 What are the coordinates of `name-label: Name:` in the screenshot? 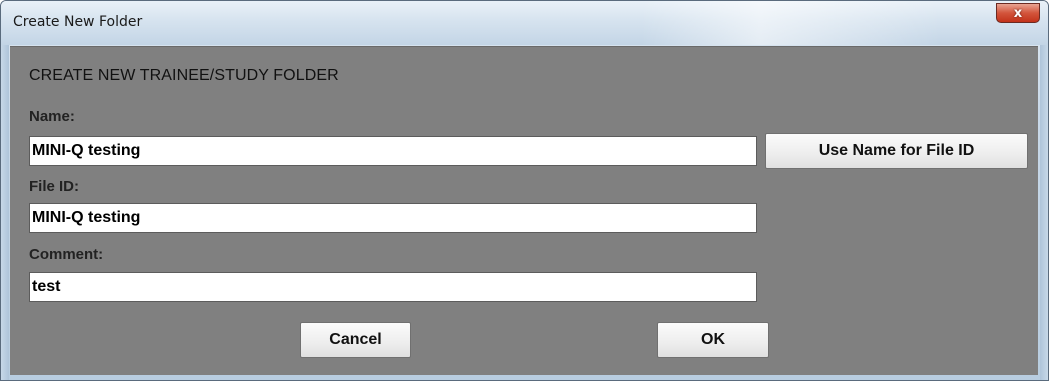 It's located at (52, 116).